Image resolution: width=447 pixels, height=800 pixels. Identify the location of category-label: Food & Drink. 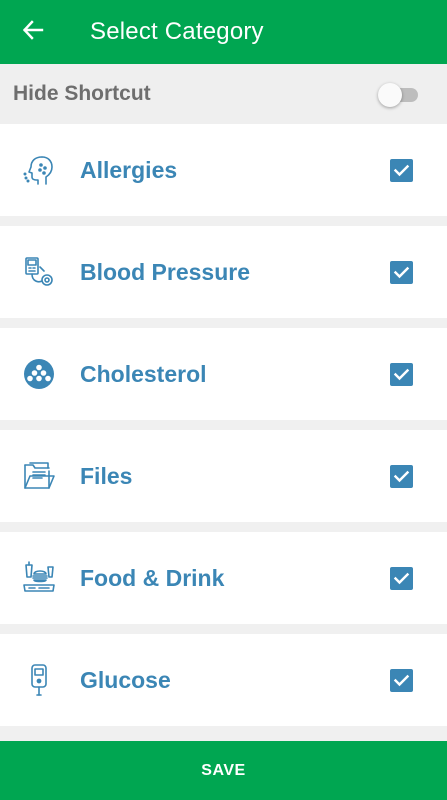
(152, 577).